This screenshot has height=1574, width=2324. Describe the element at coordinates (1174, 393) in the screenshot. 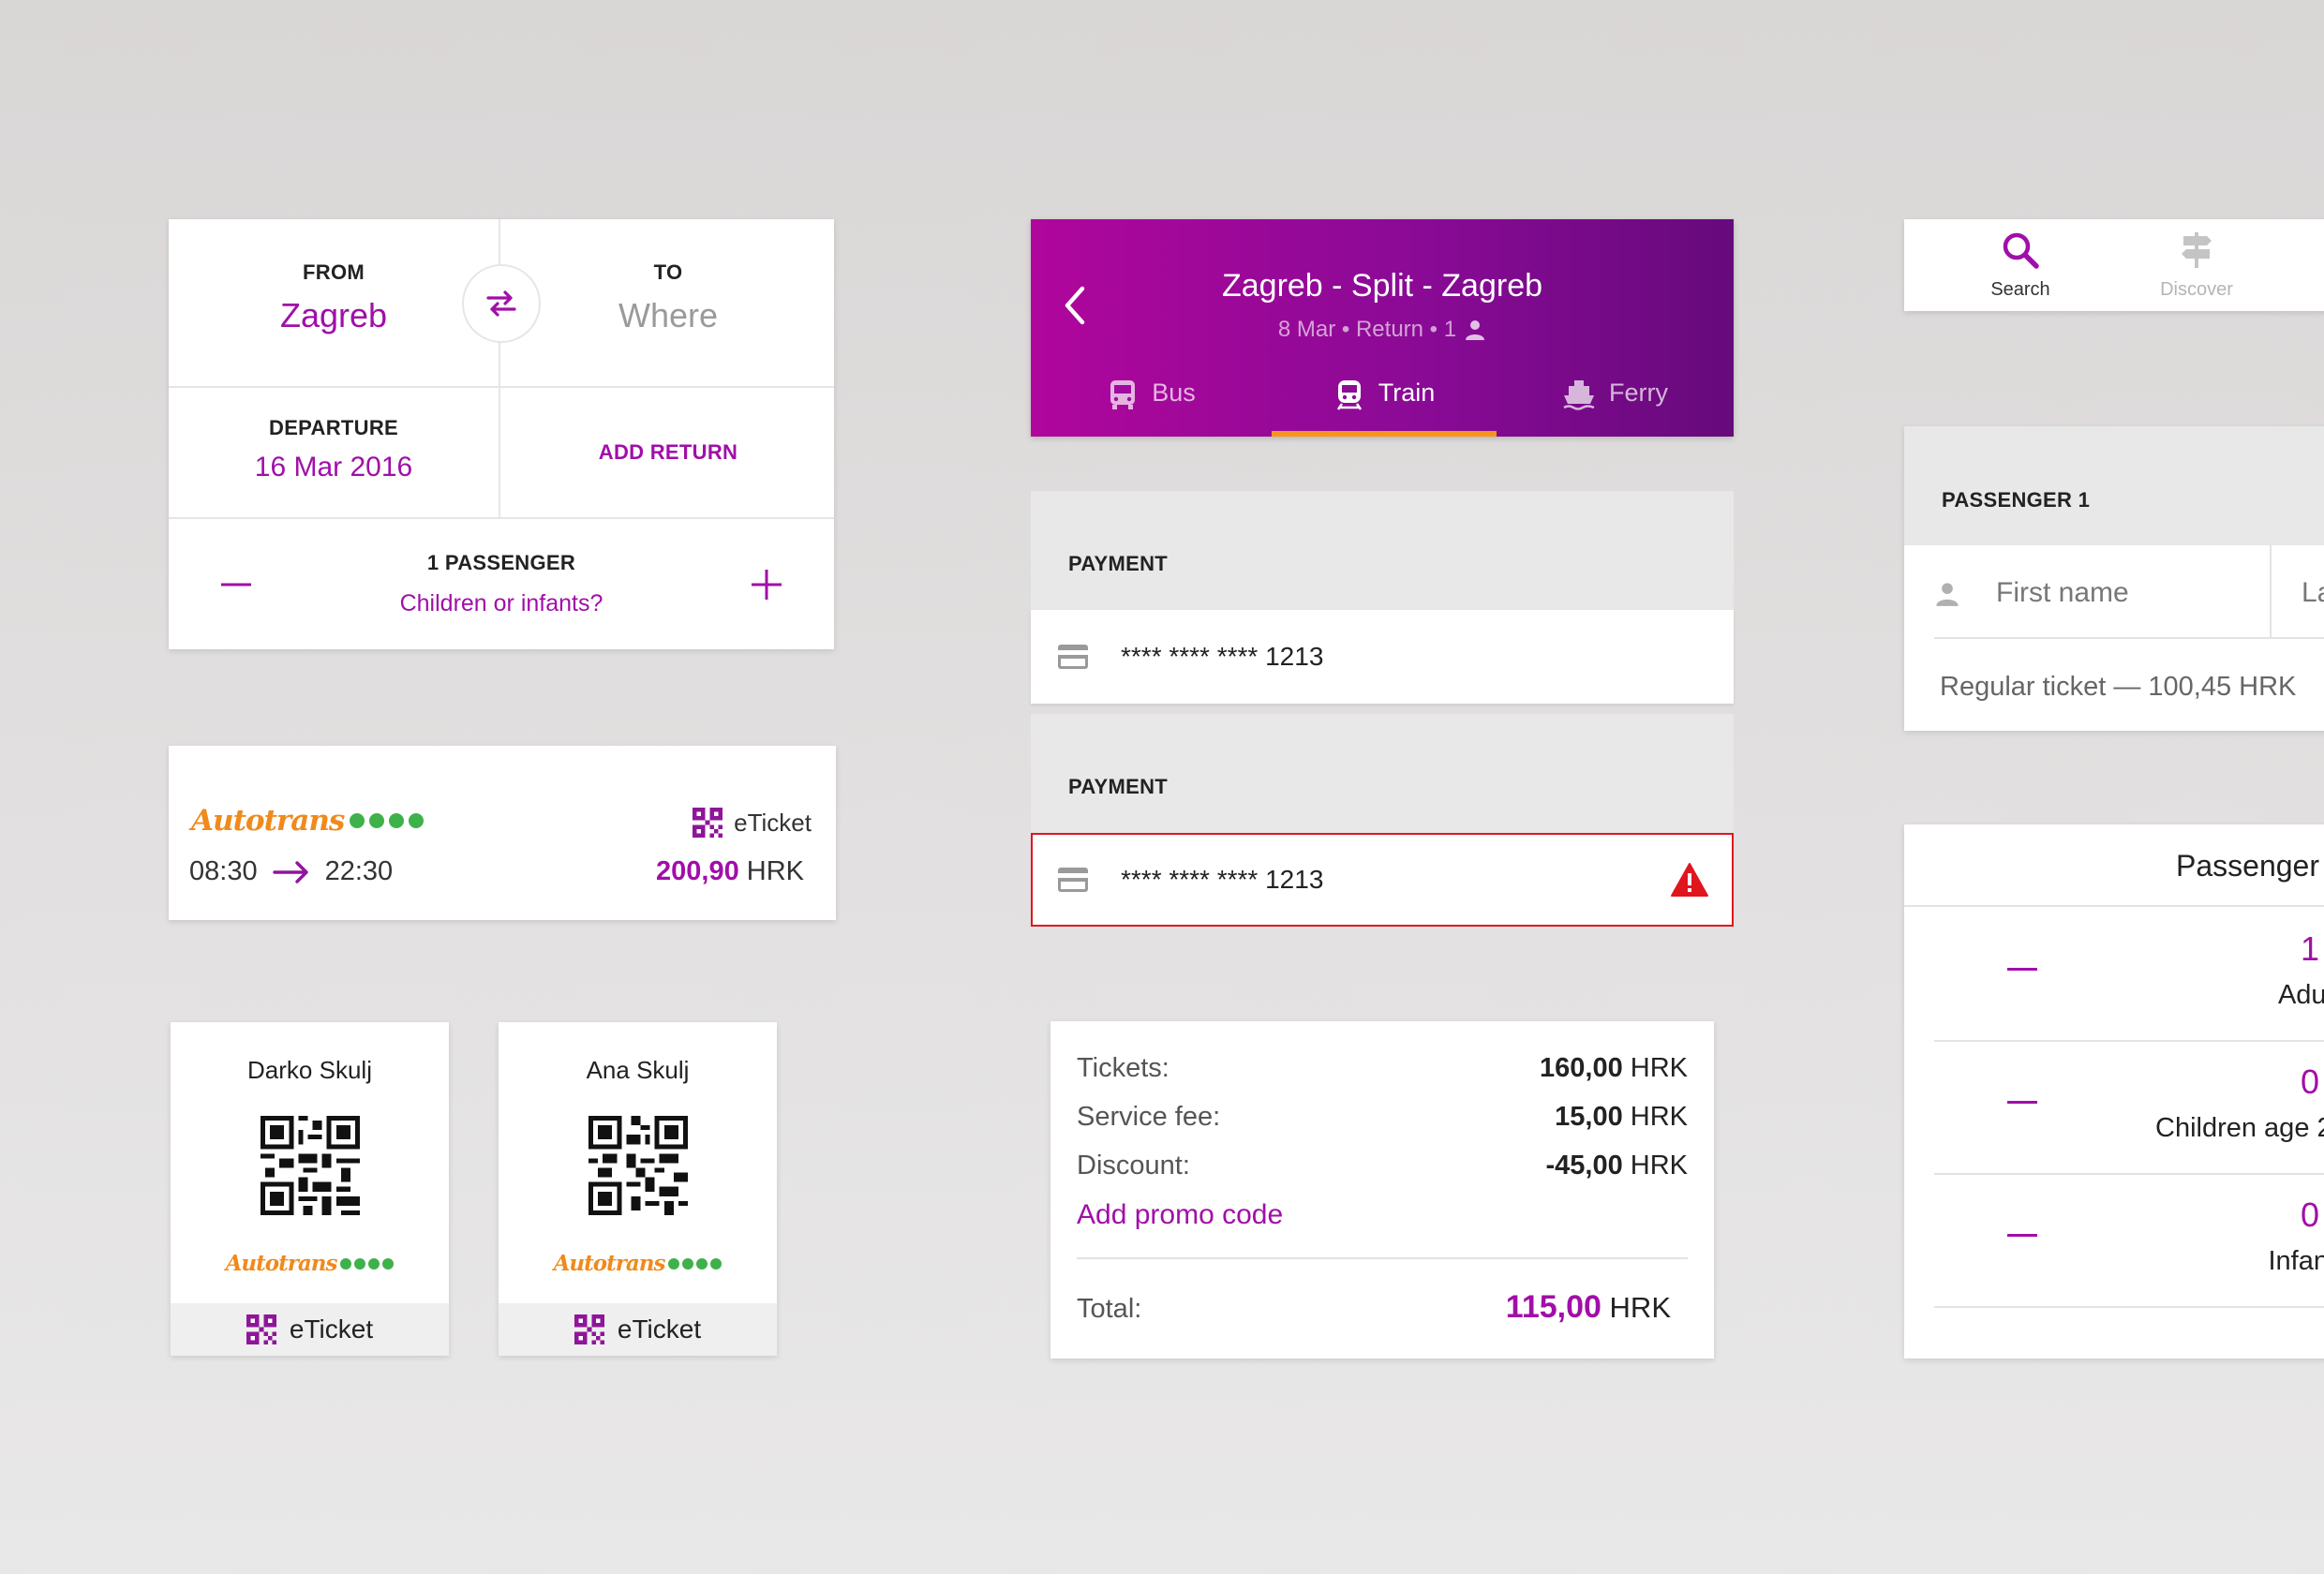

I see `tab-bus-label: Bus` at that location.